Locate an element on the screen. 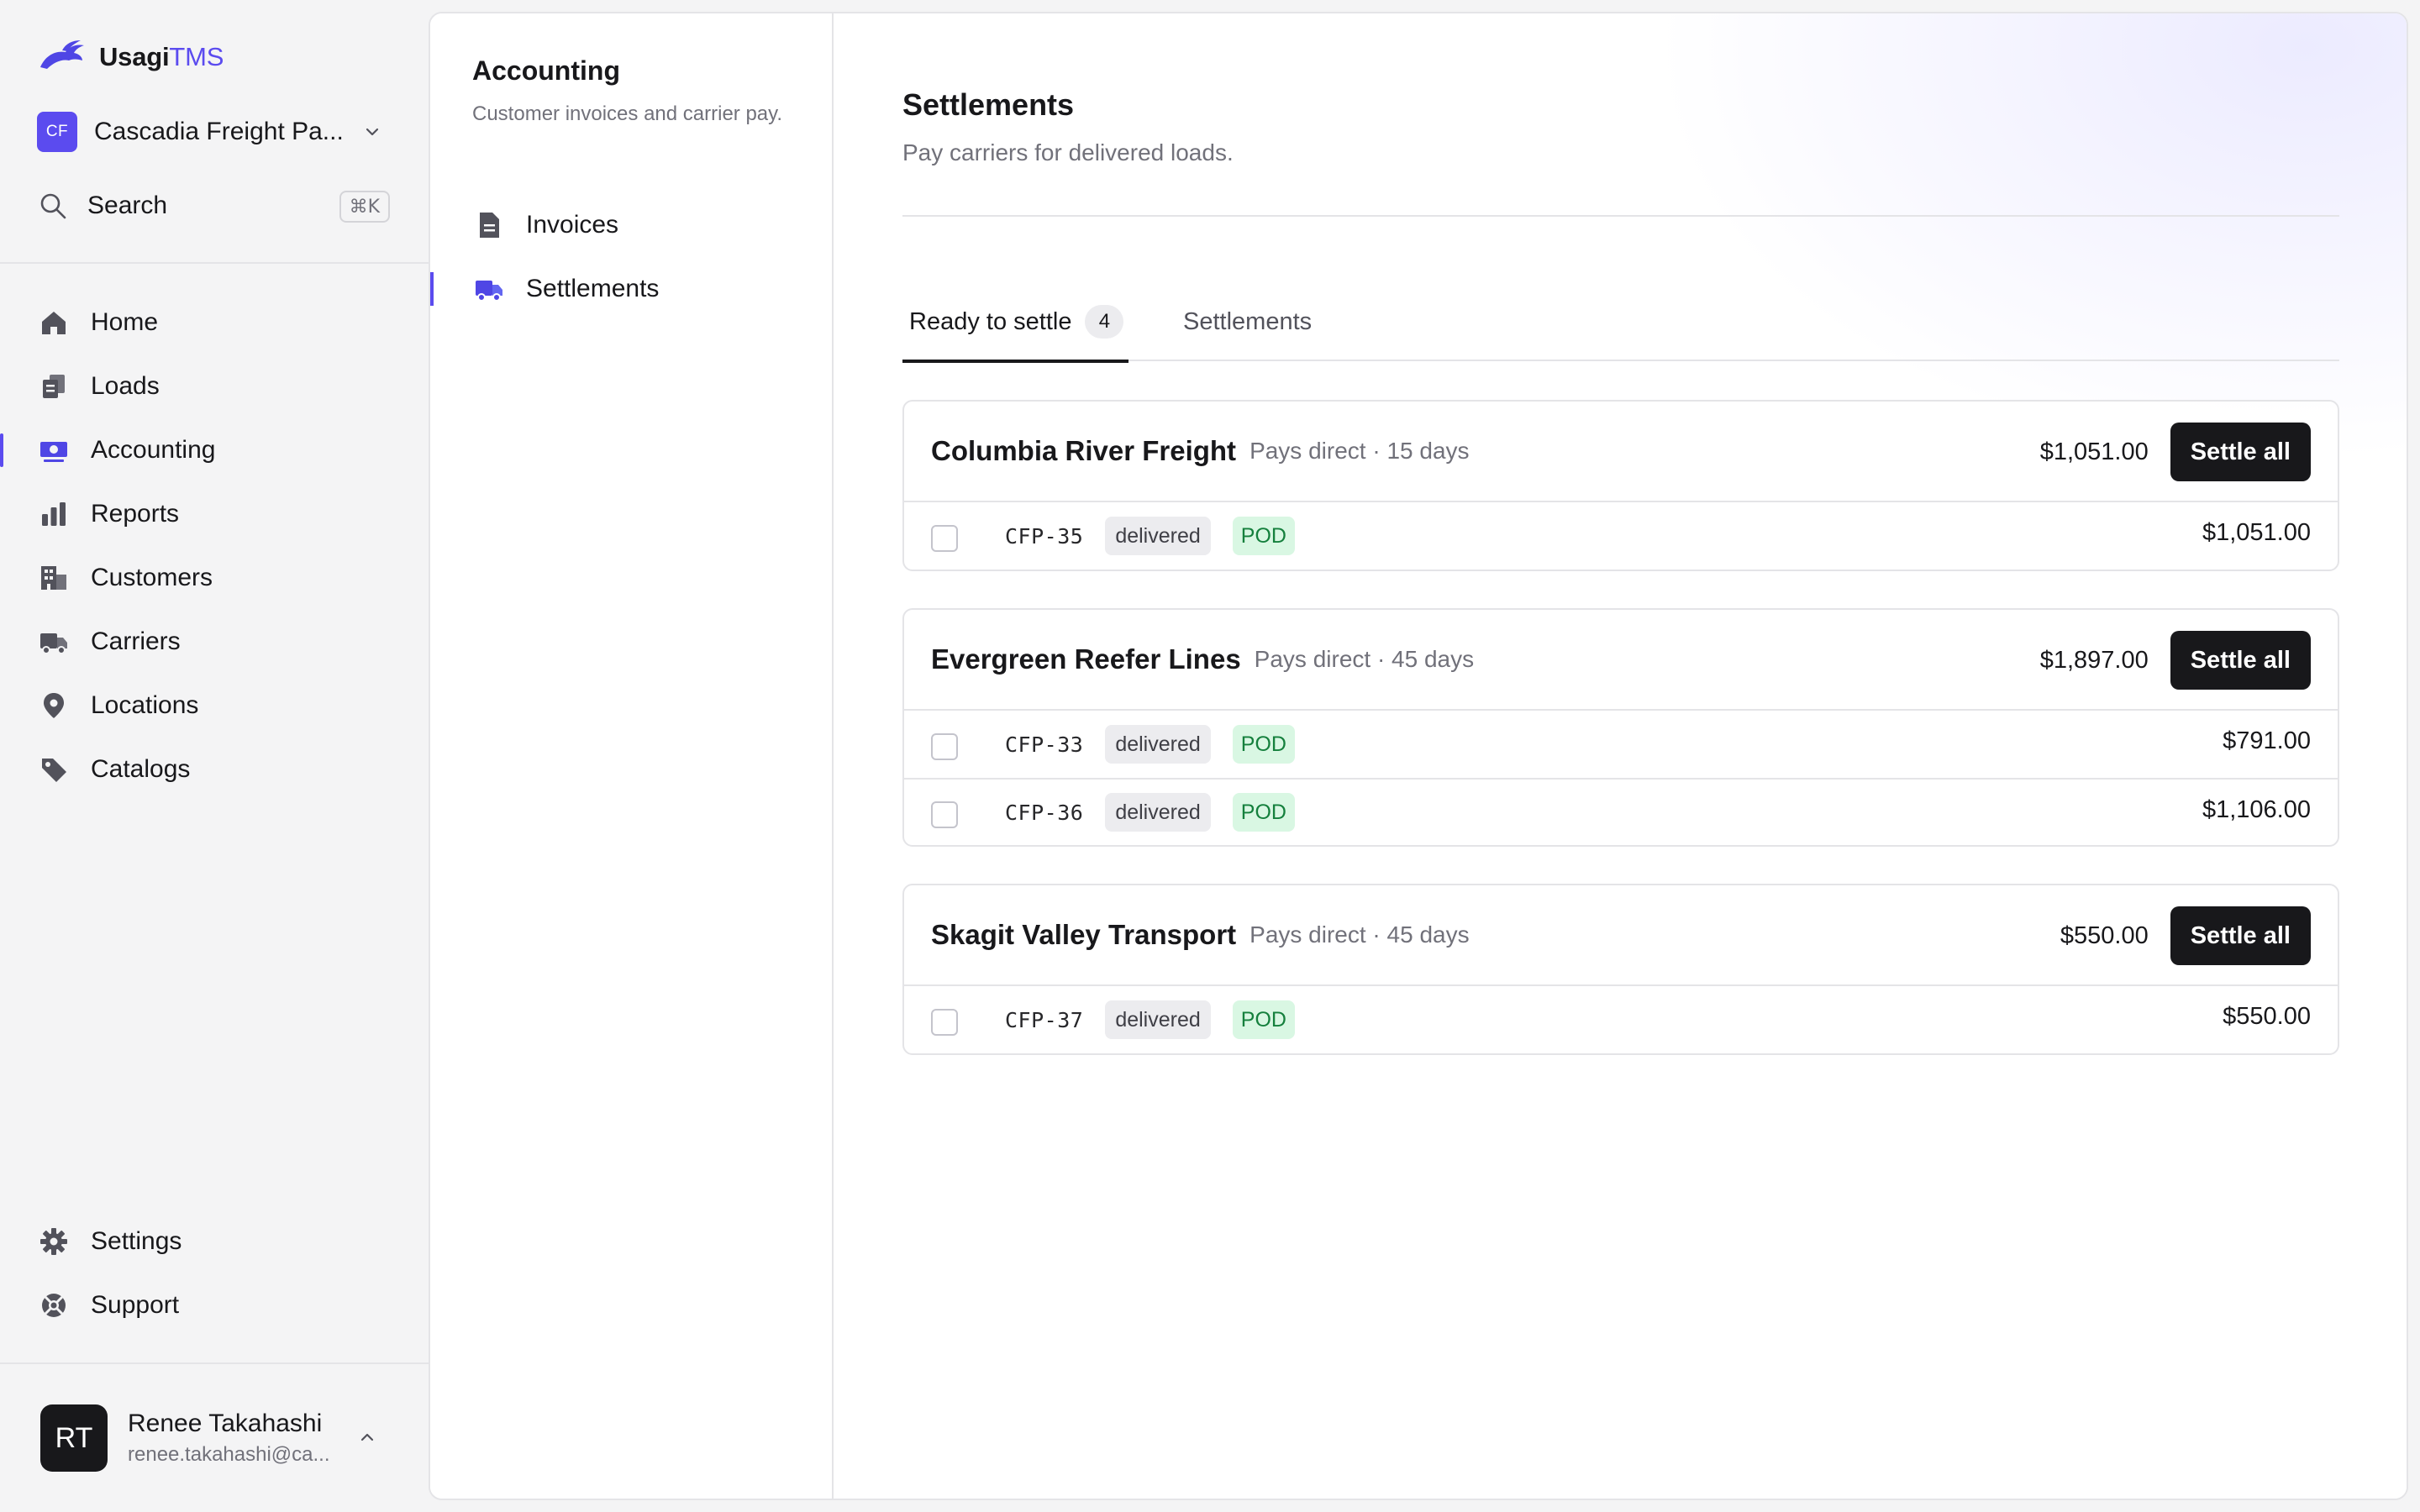 This screenshot has height=1512, width=2420. nav-item-label: Locations is located at coordinates (145, 705).